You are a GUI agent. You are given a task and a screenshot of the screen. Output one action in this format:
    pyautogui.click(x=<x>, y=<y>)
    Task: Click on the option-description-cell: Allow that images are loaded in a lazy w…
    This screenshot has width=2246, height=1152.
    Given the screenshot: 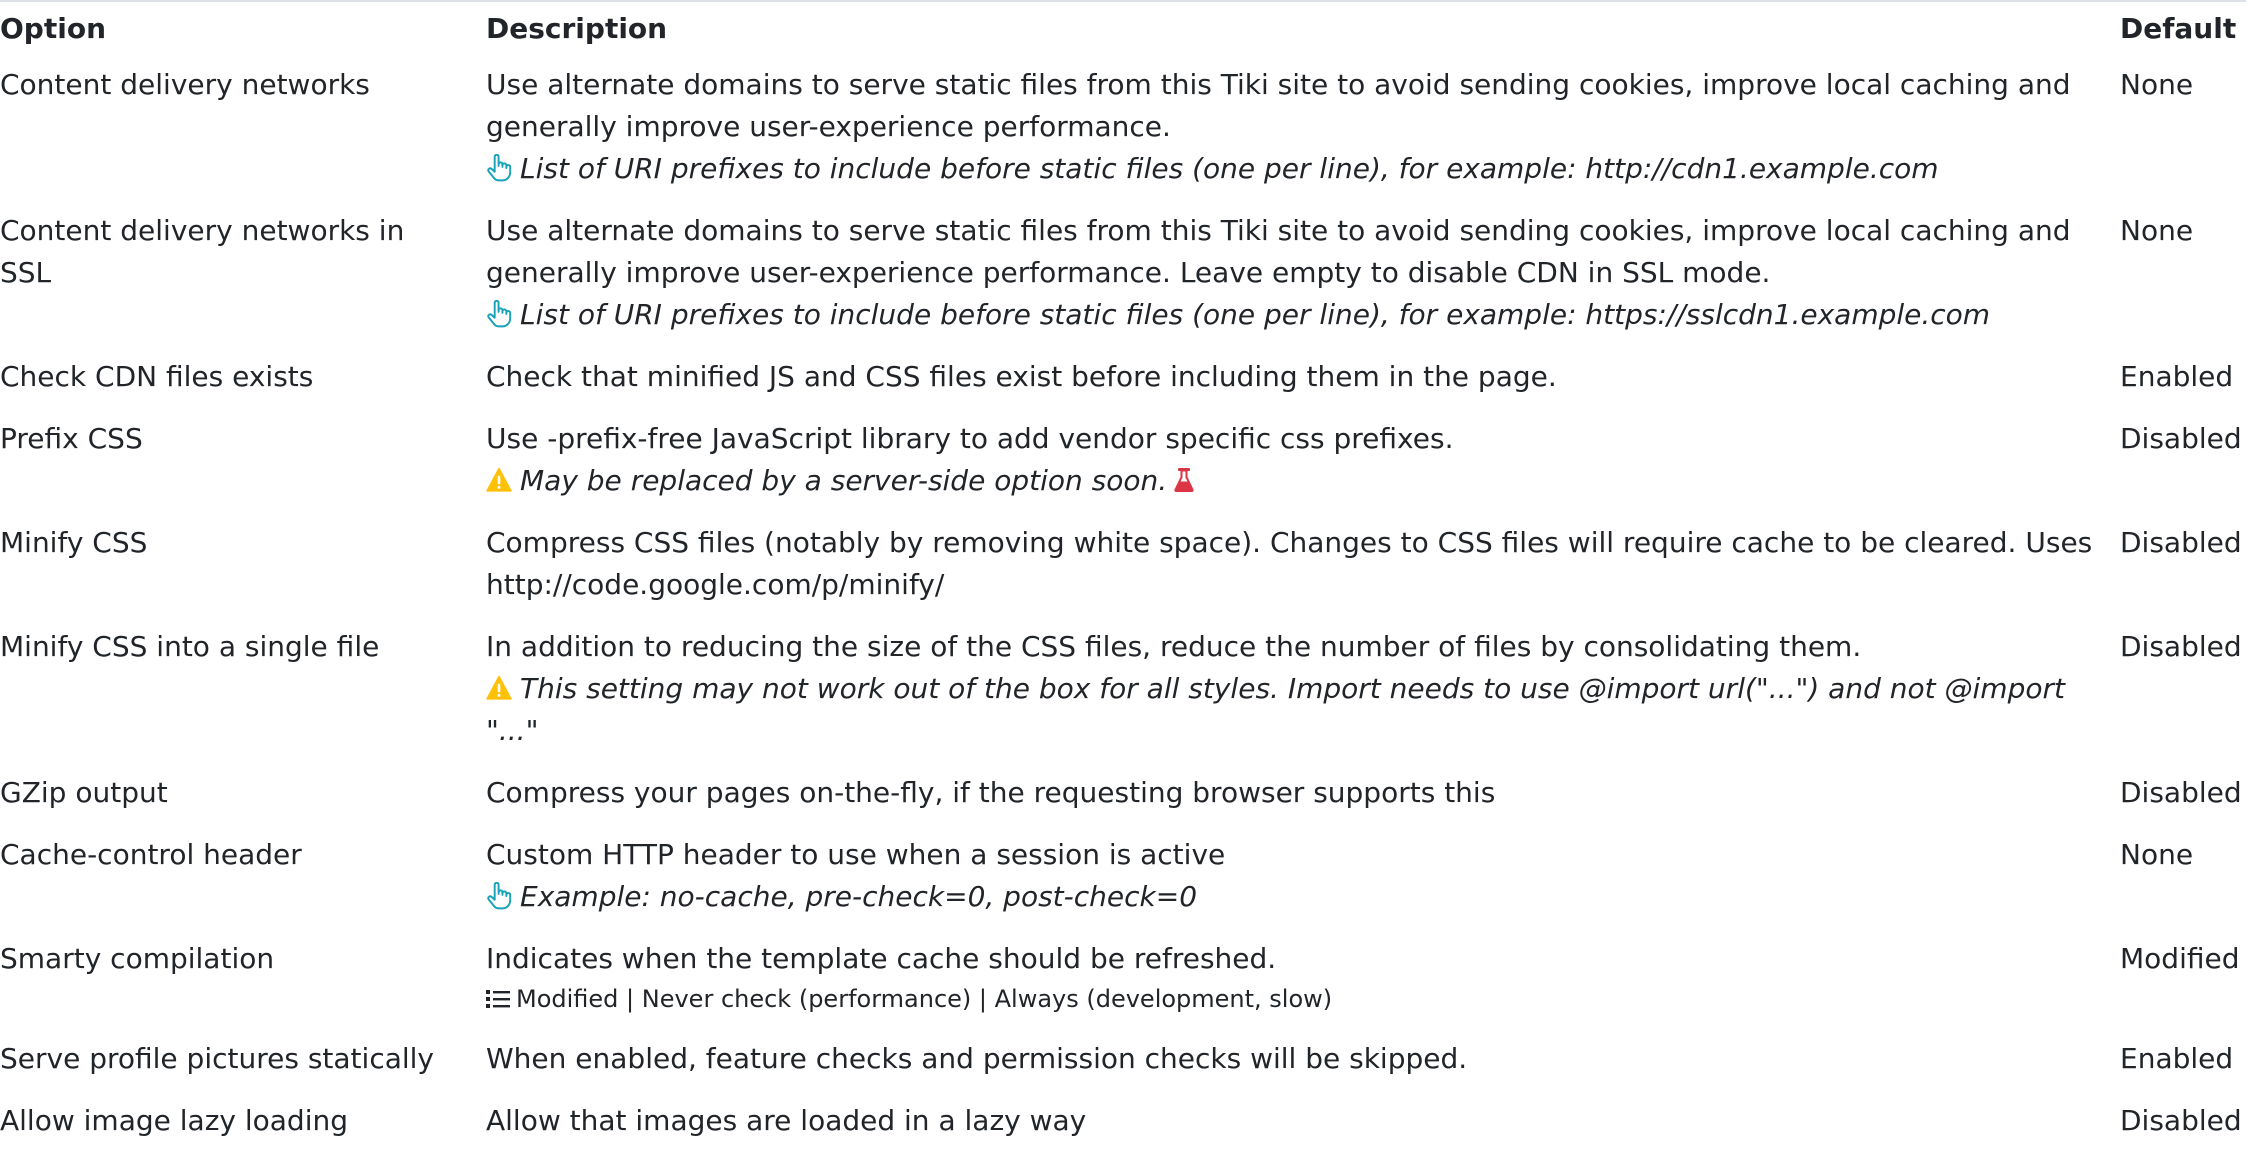 What is the action you would take?
    pyautogui.click(x=1291, y=1121)
    